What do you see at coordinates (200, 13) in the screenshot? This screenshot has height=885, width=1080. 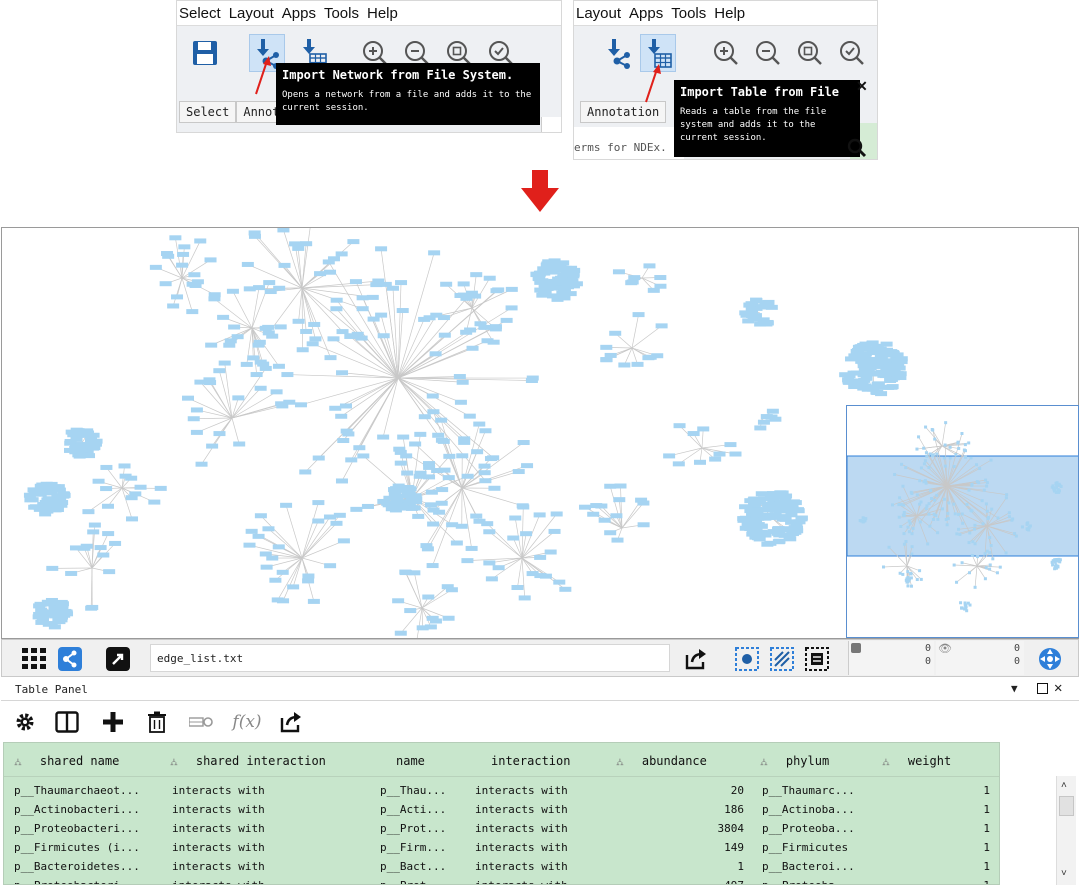 I see `menu-select: Select` at bounding box center [200, 13].